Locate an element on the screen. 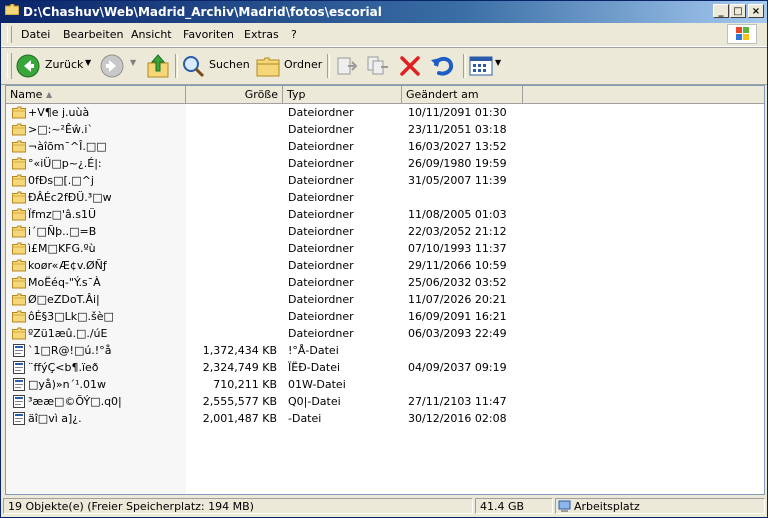 The image size is (768, 518). move-to-icon is located at coordinates (347, 66).